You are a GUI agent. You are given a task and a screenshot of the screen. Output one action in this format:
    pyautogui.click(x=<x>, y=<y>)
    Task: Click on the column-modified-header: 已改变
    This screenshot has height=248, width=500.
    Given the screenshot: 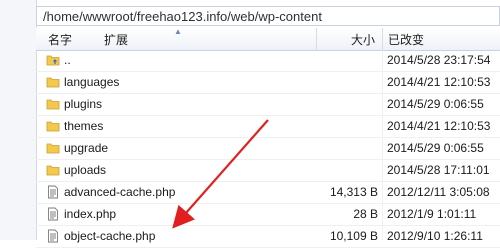 What is the action you would take?
    pyautogui.click(x=406, y=39)
    